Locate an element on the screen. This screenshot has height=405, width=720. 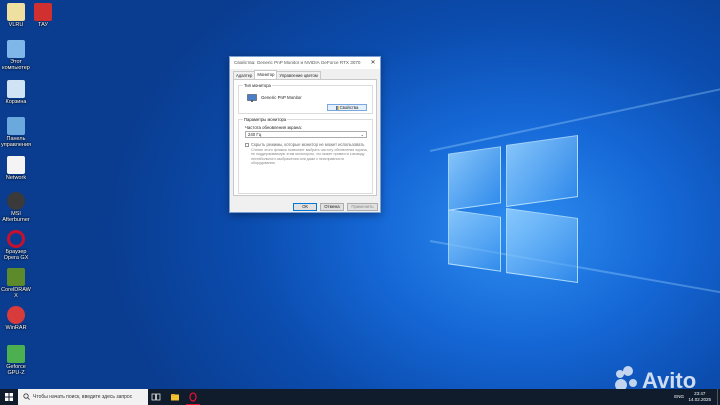
tab-monitor: Монитор is located at coordinates (266, 74).